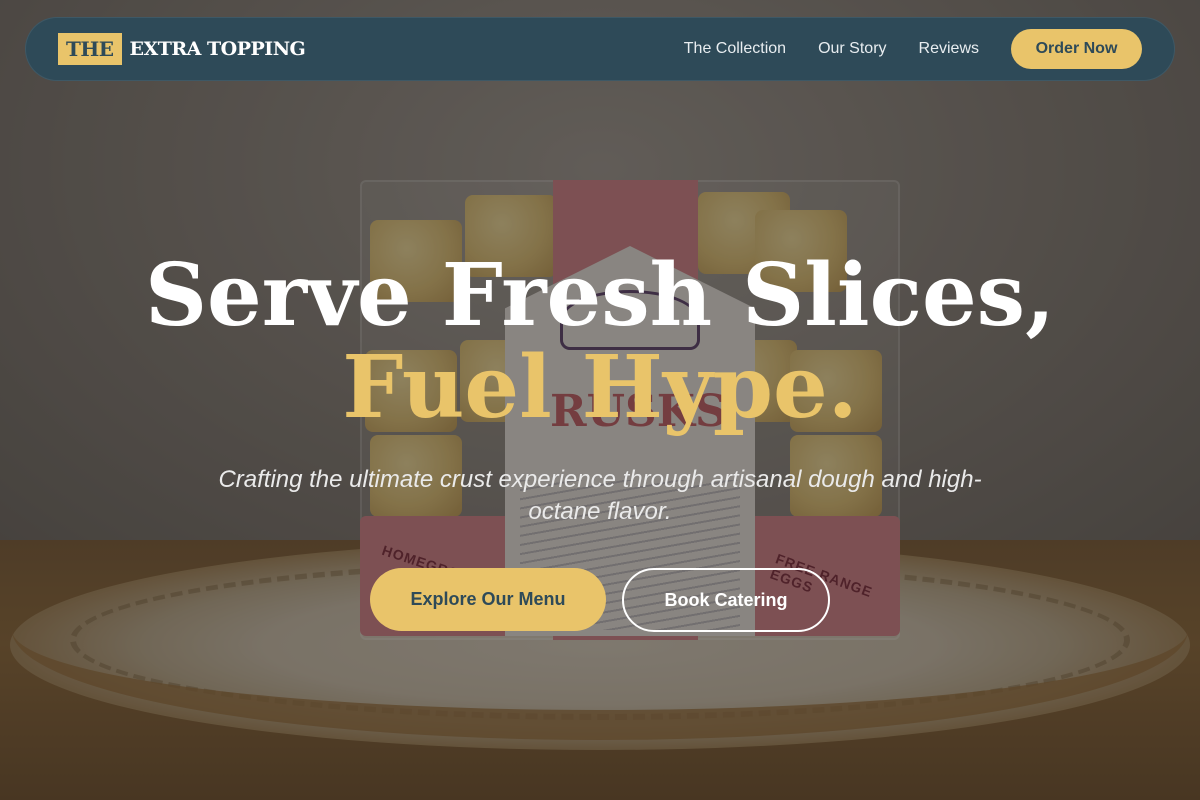 Image resolution: width=1200 pixels, height=800 pixels. I want to click on brand-logo: THE EXTRA TOPPING, so click(182, 49).